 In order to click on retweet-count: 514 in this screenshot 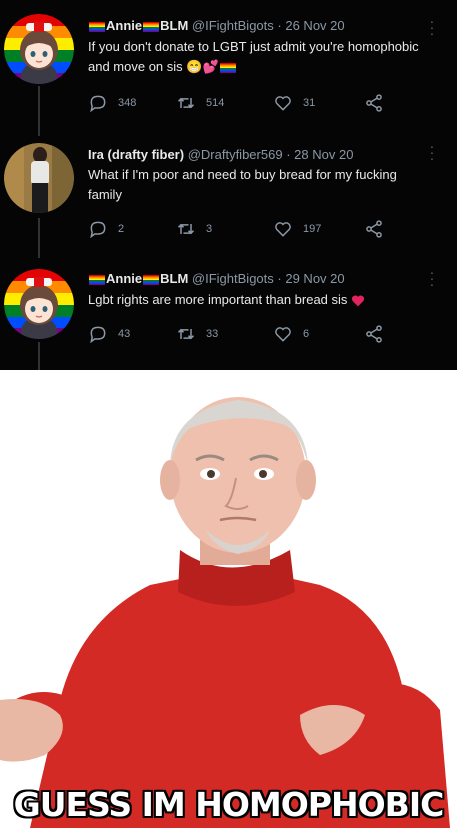, I will do `click(215, 103)`.